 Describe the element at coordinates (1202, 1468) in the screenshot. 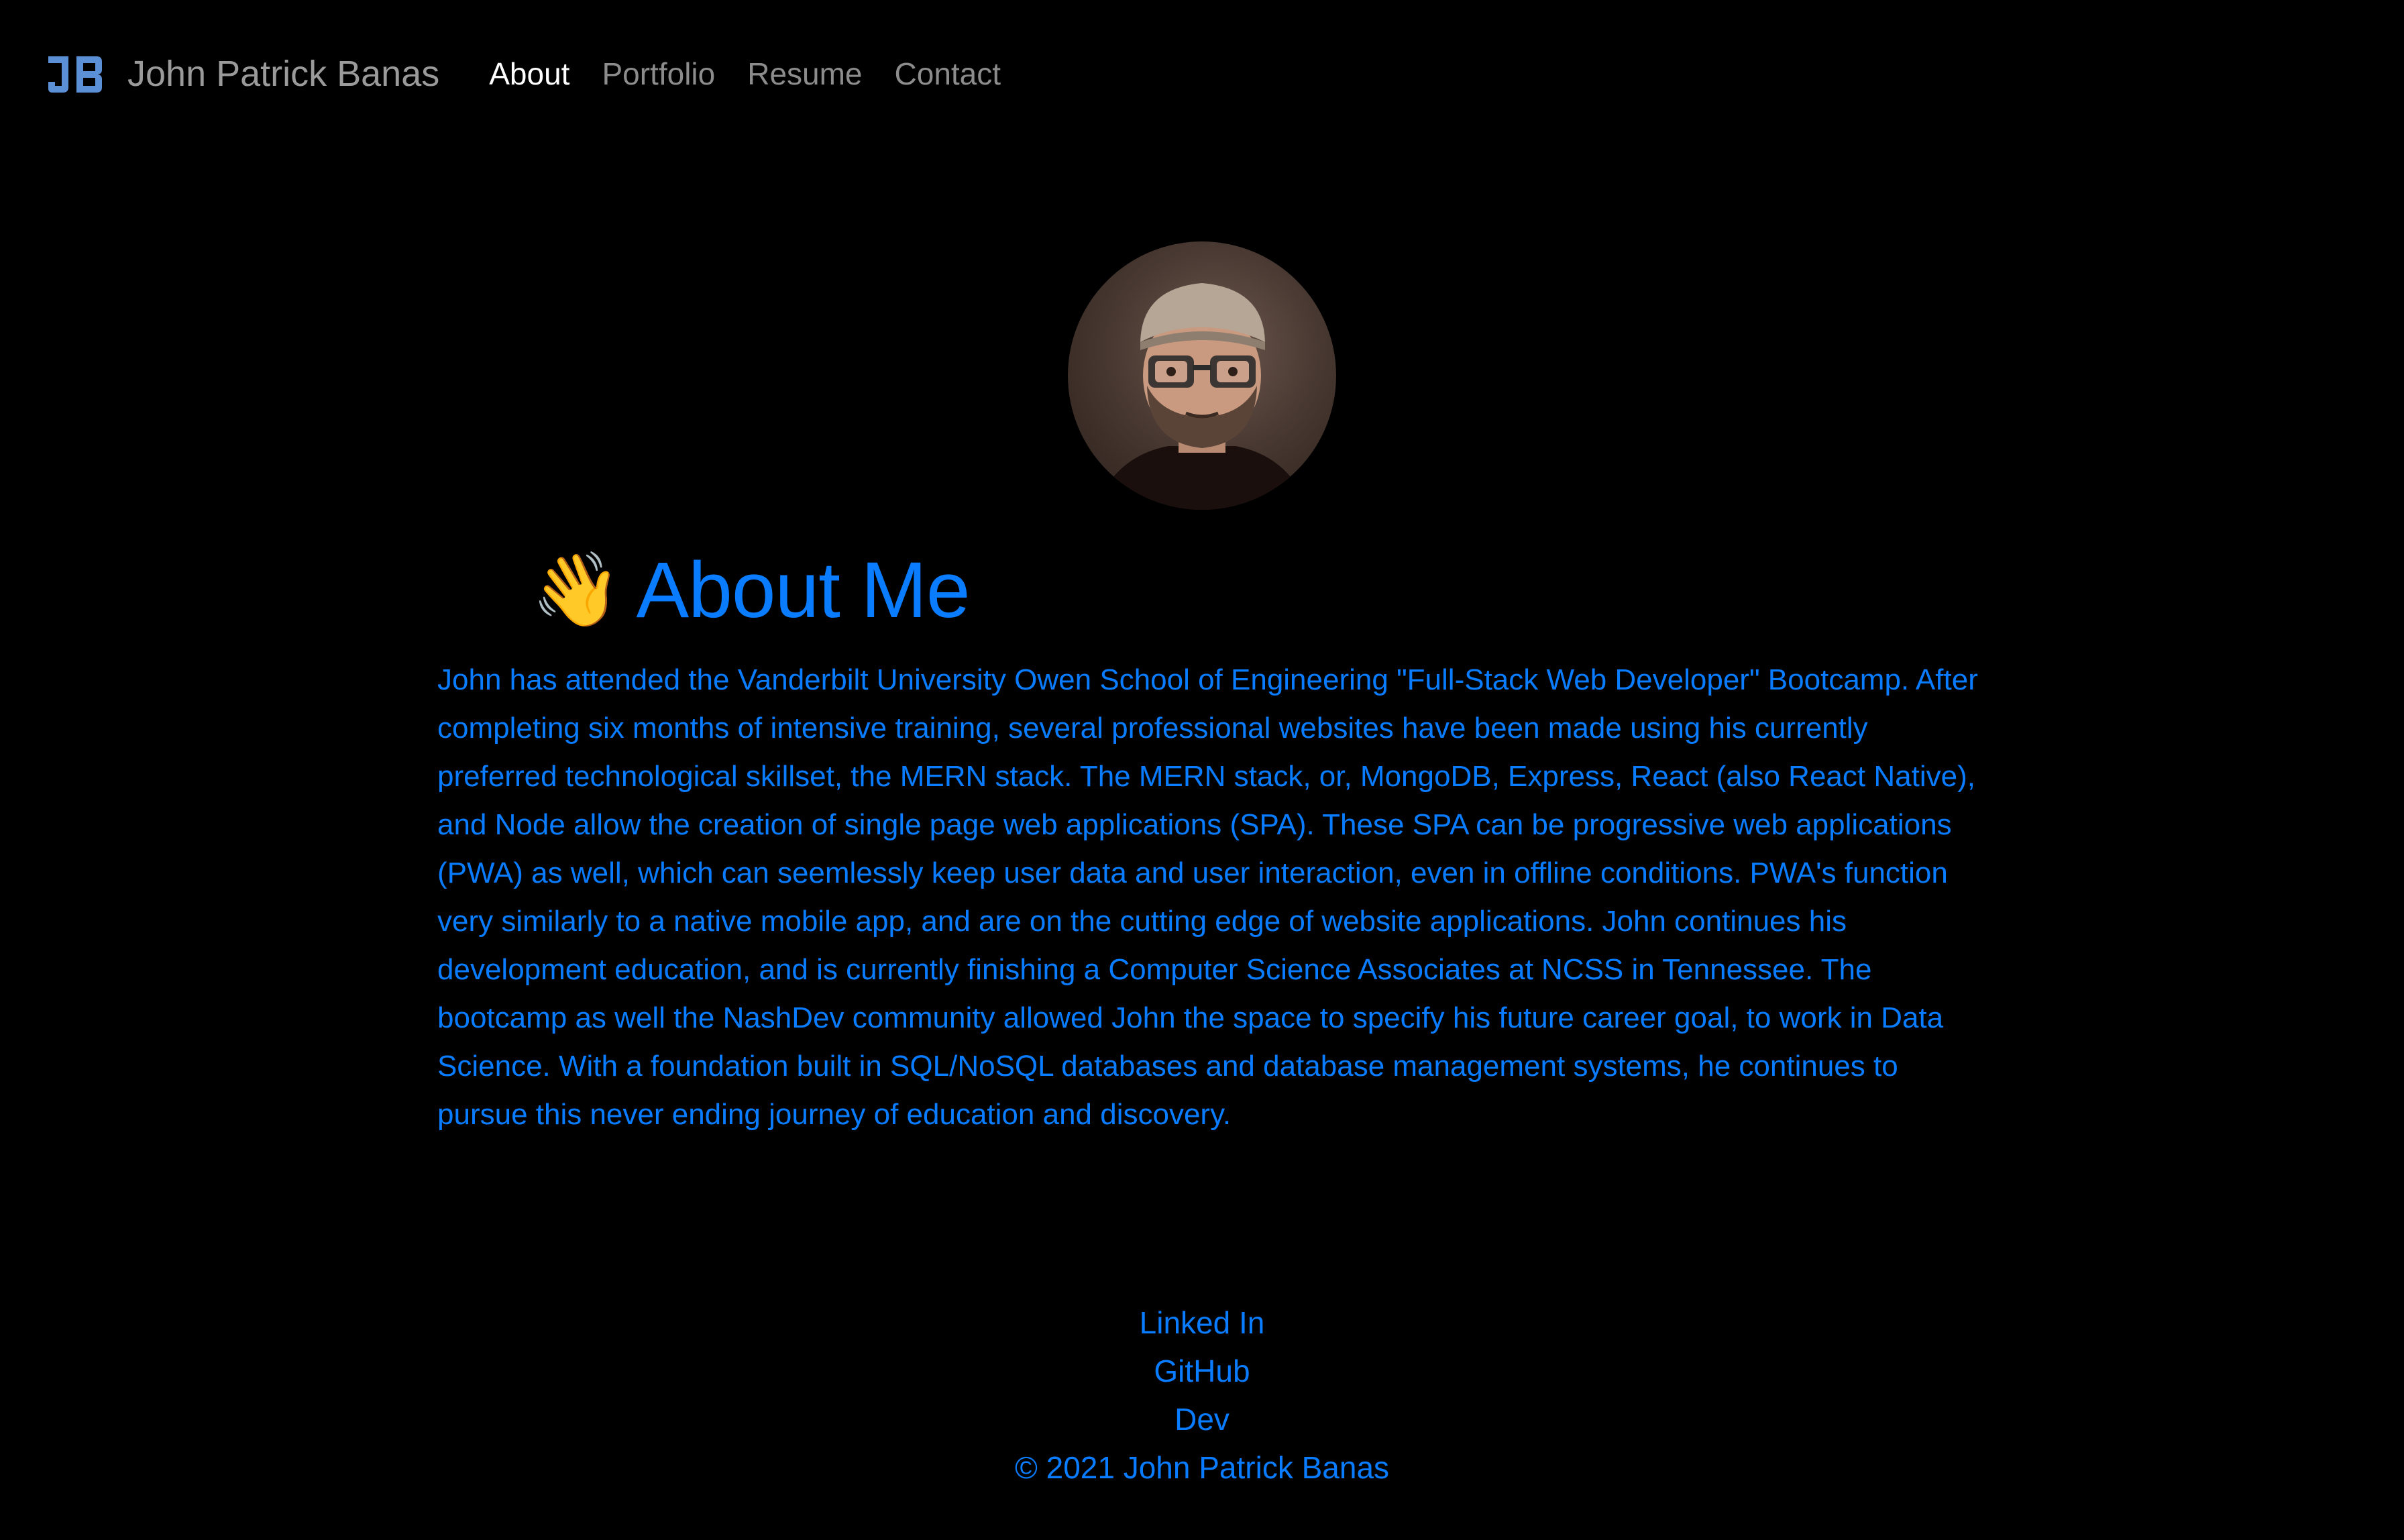

I see `footer-copyright: © 2021 John Patrick Banas` at that location.